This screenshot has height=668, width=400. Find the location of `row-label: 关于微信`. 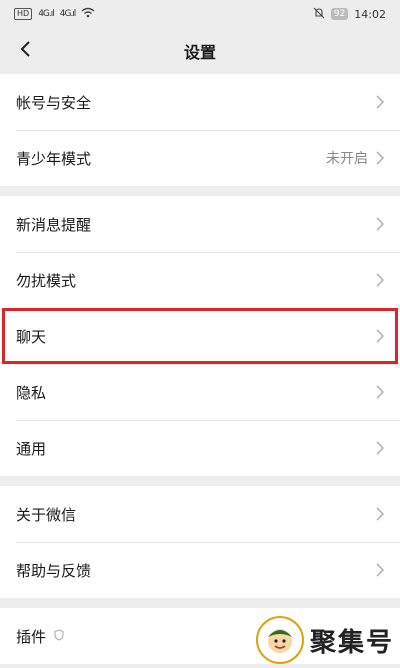

row-label: 关于微信 is located at coordinates (46, 514).